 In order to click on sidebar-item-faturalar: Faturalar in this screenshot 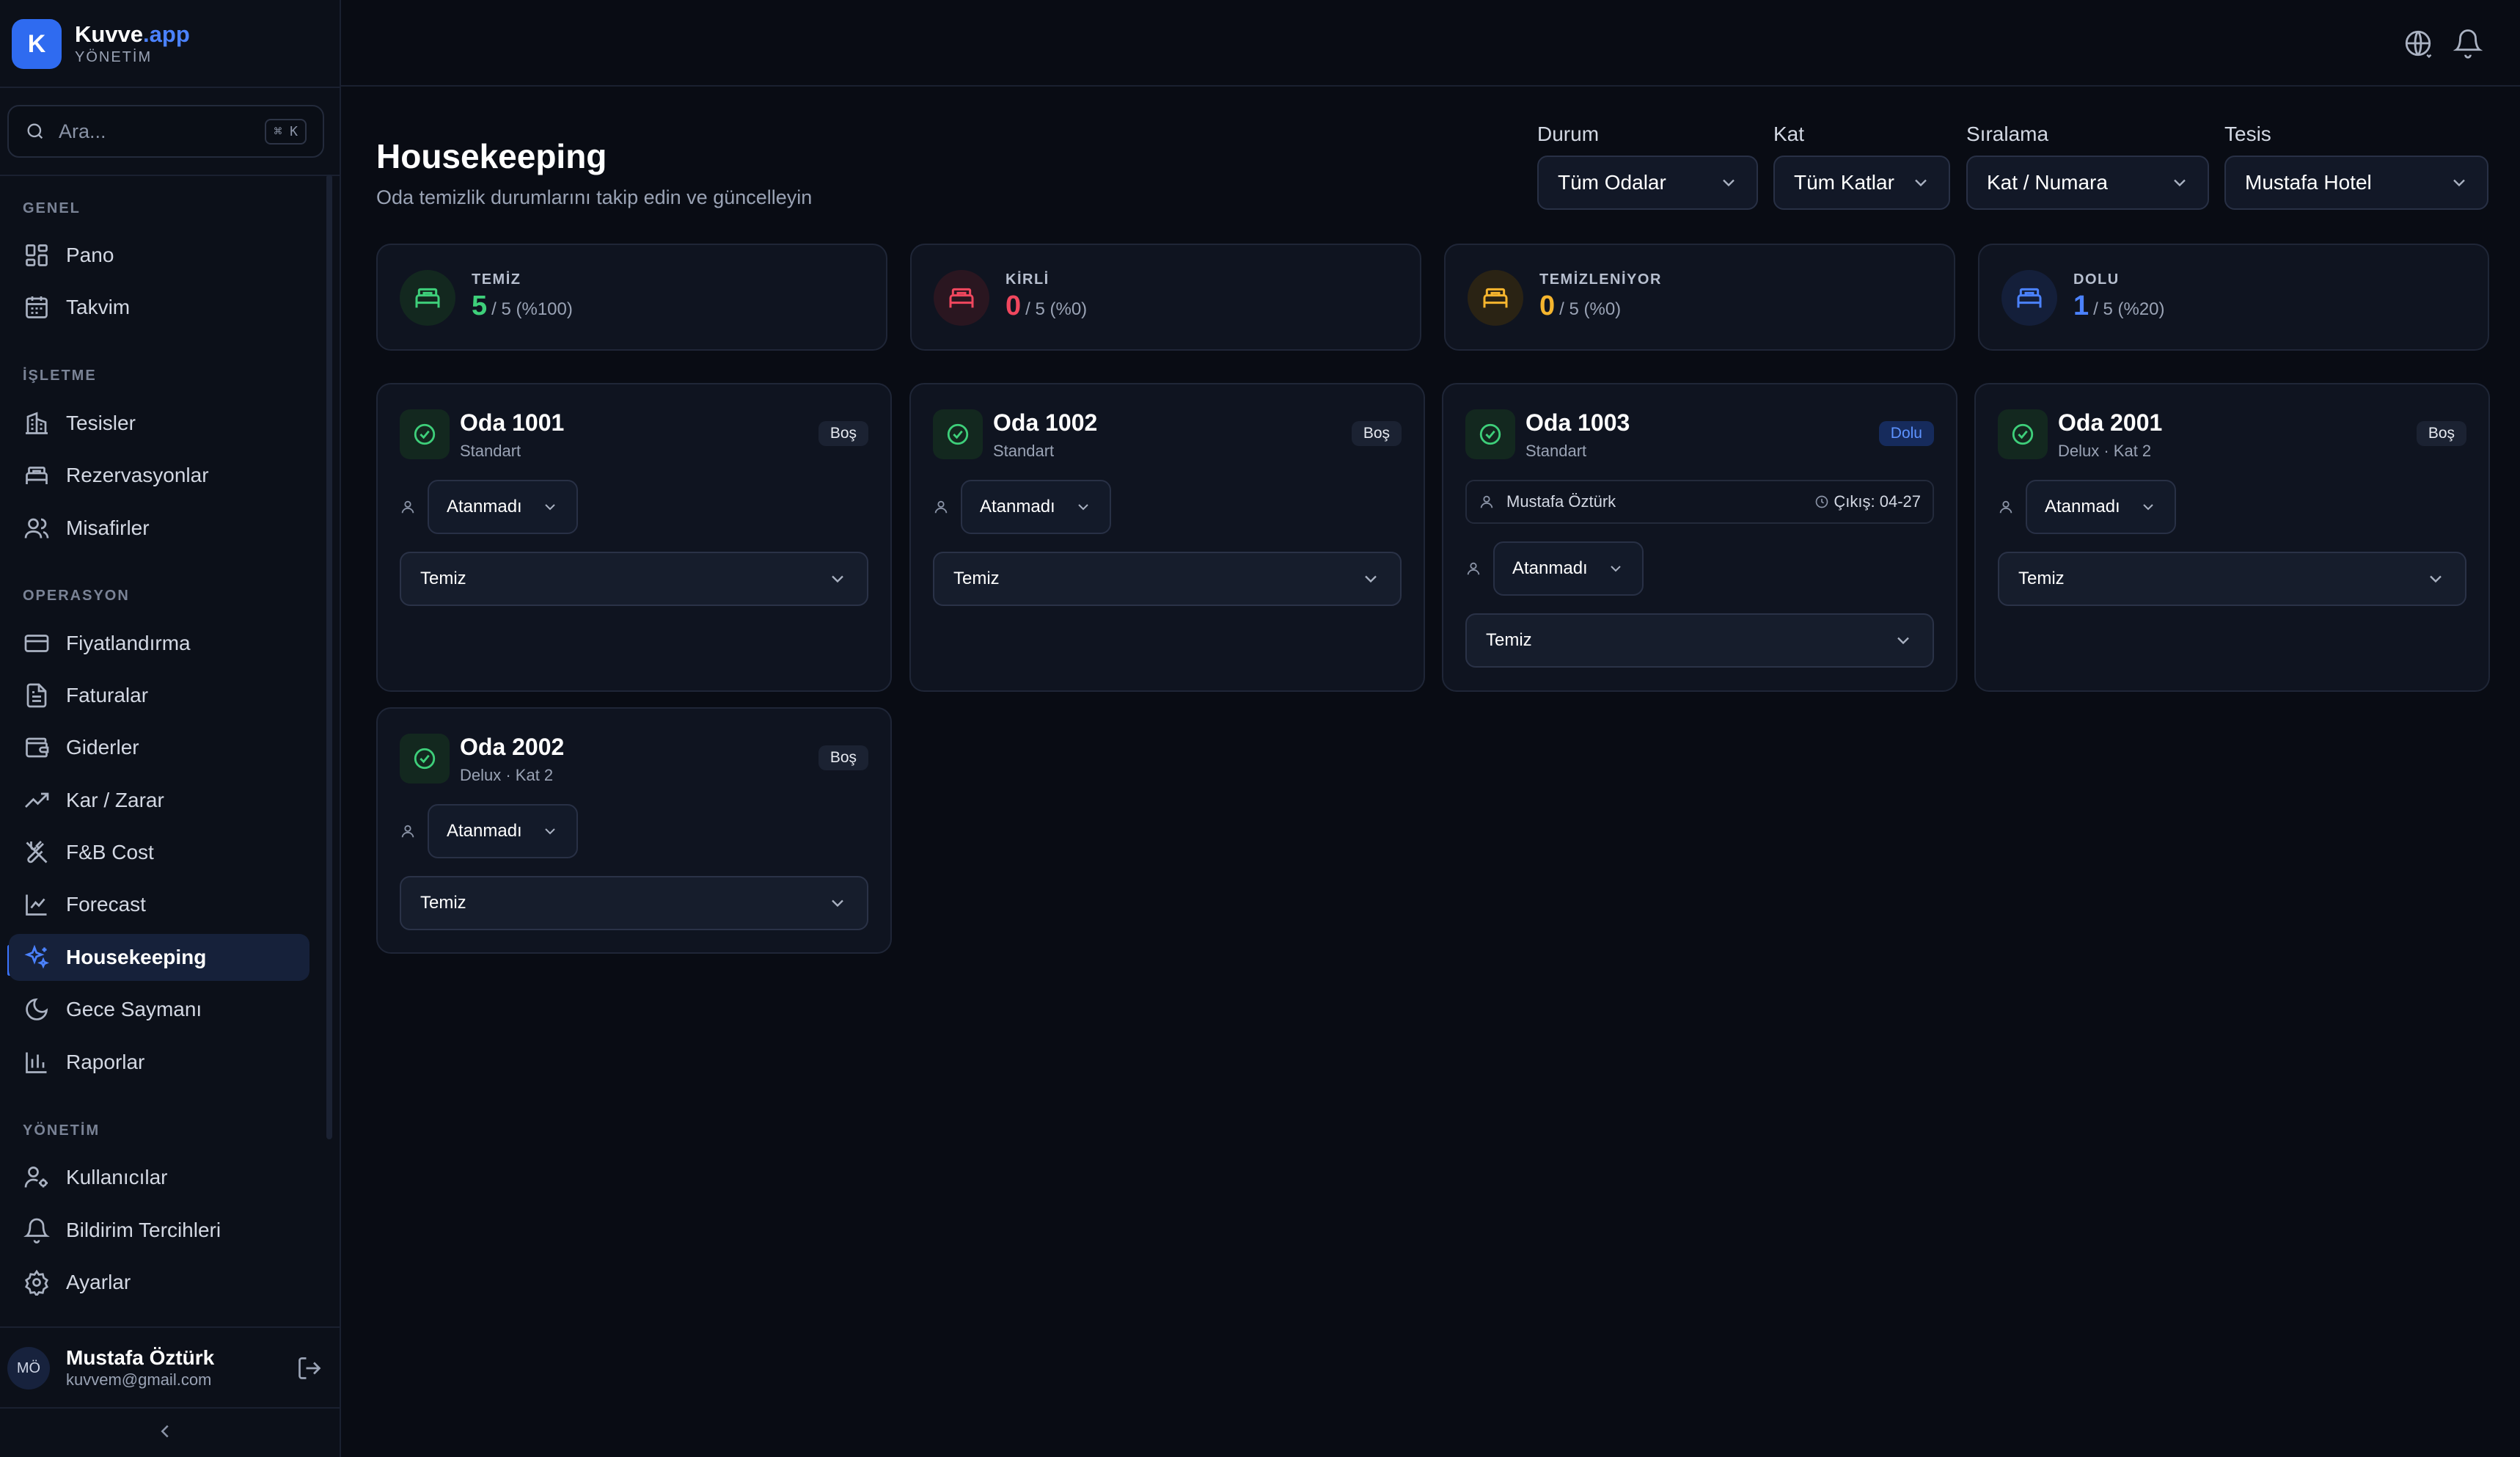, I will do `click(159, 695)`.